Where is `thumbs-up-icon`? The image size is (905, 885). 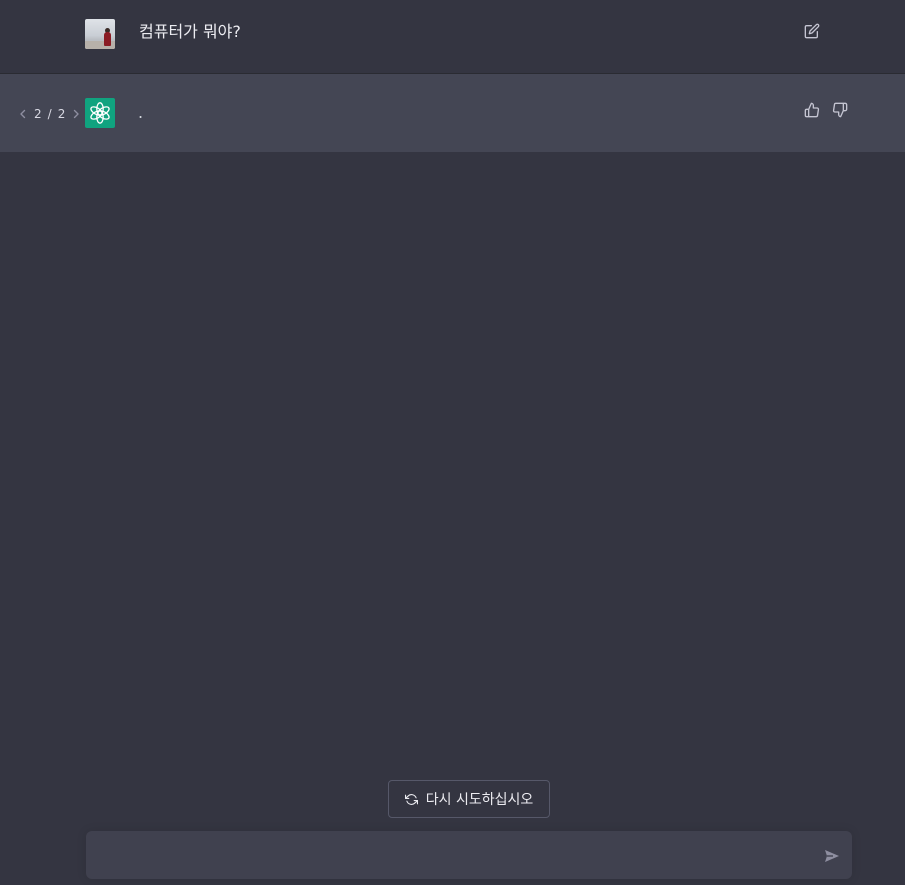 thumbs-up-icon is located at coordinates (812, 110).